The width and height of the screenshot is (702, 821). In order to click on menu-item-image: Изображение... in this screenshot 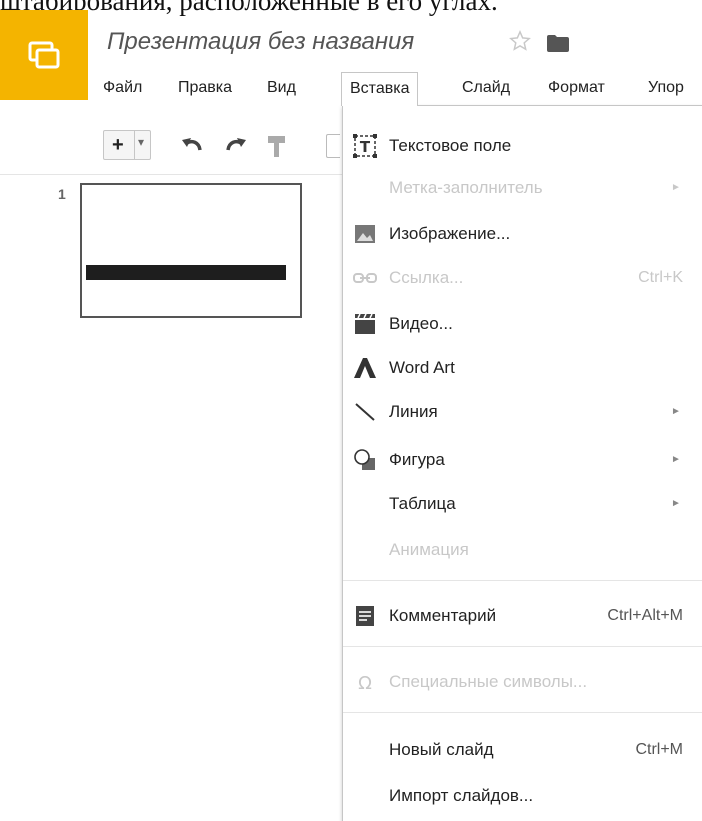, I will do `click(522, 234)`.